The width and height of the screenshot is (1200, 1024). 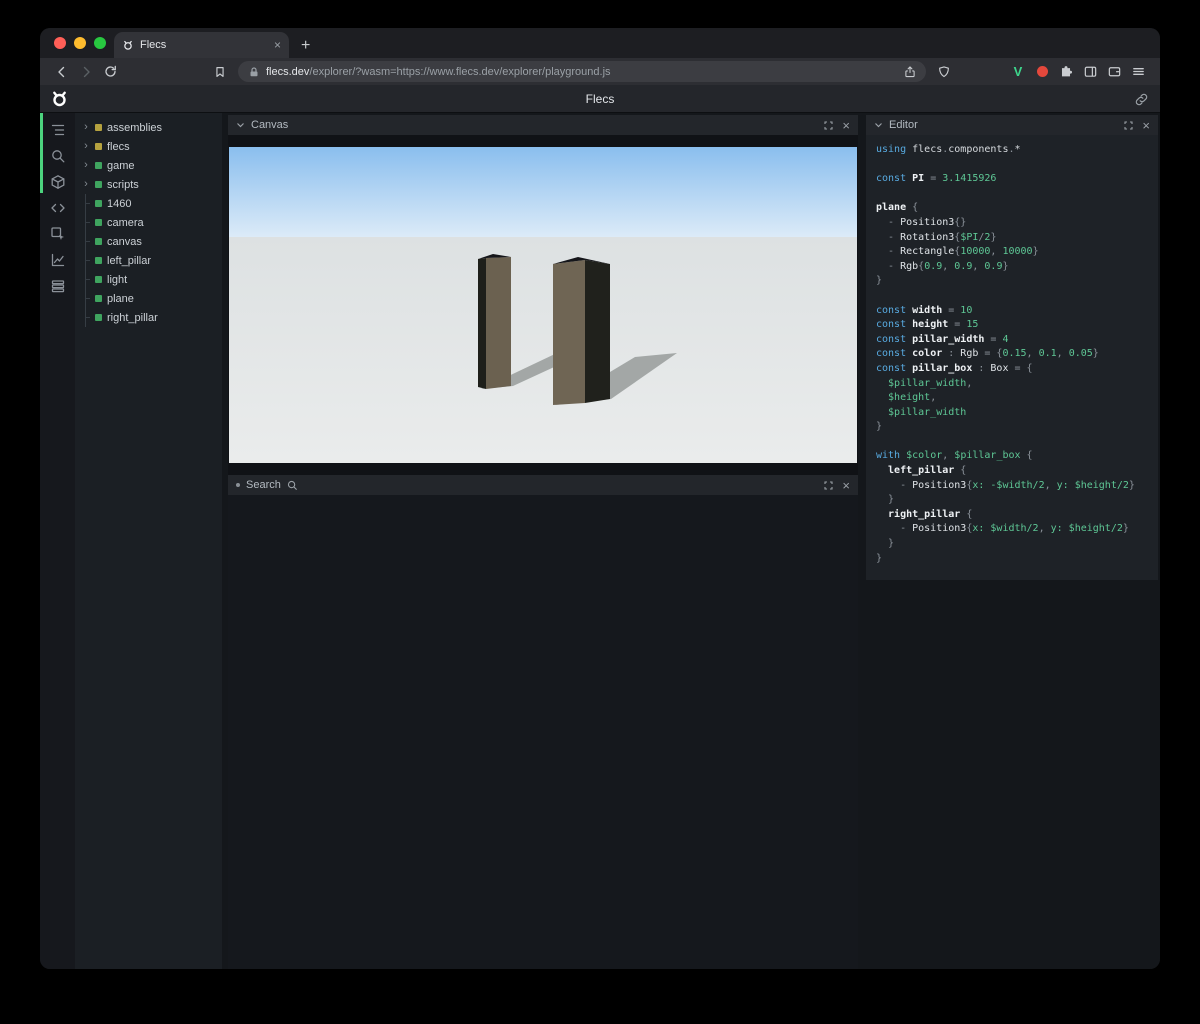 I want to click on rail-active-indicator, so click(x=41, y=153).